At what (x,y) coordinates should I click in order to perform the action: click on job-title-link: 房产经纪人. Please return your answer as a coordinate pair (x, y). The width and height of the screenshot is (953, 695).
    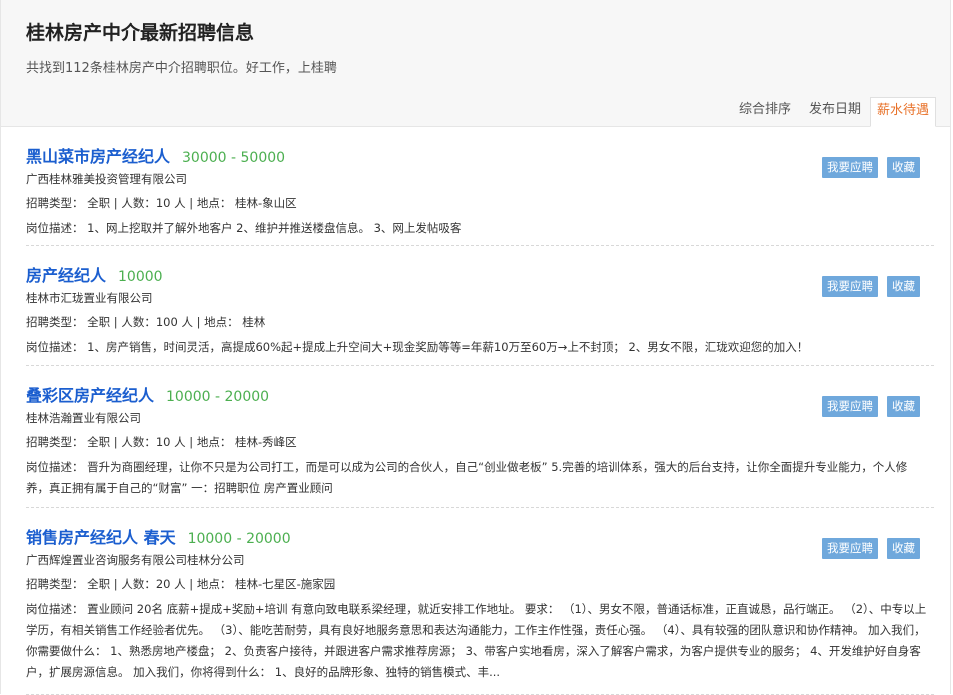
    Looking at the image, I should click on (66, 274).